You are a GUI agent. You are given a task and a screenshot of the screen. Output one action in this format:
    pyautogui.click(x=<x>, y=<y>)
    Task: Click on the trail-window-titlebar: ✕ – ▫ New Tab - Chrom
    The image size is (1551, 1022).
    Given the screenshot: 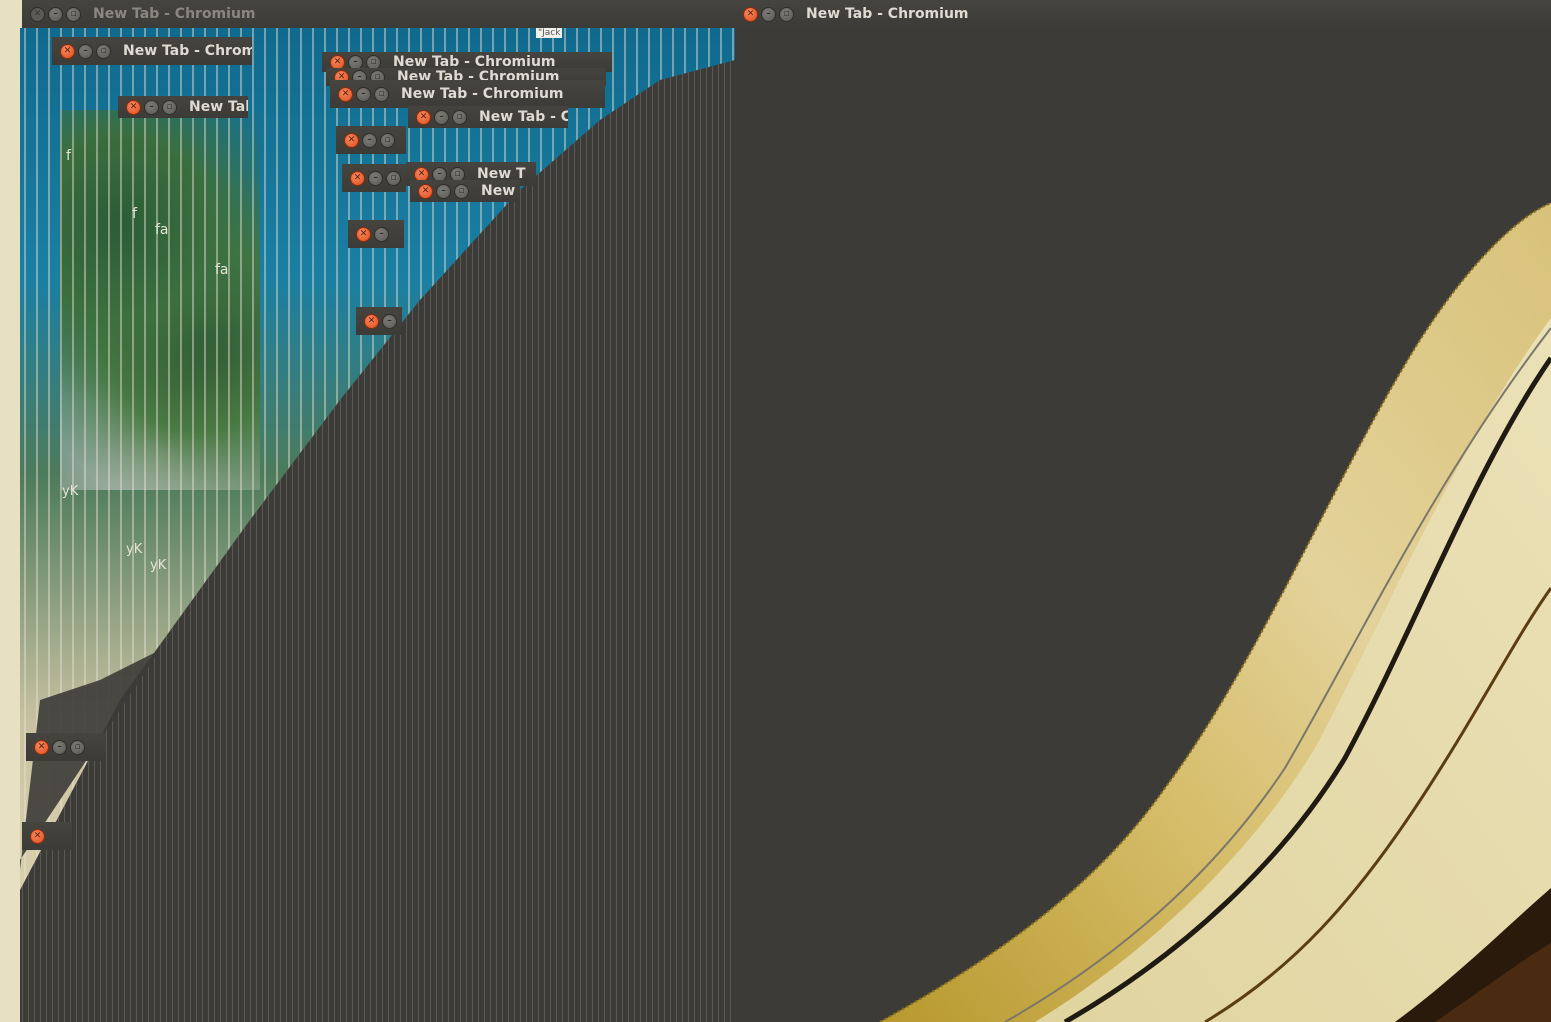 What is the action you would take?
    pyautogui.click(x=152, y=51)
    